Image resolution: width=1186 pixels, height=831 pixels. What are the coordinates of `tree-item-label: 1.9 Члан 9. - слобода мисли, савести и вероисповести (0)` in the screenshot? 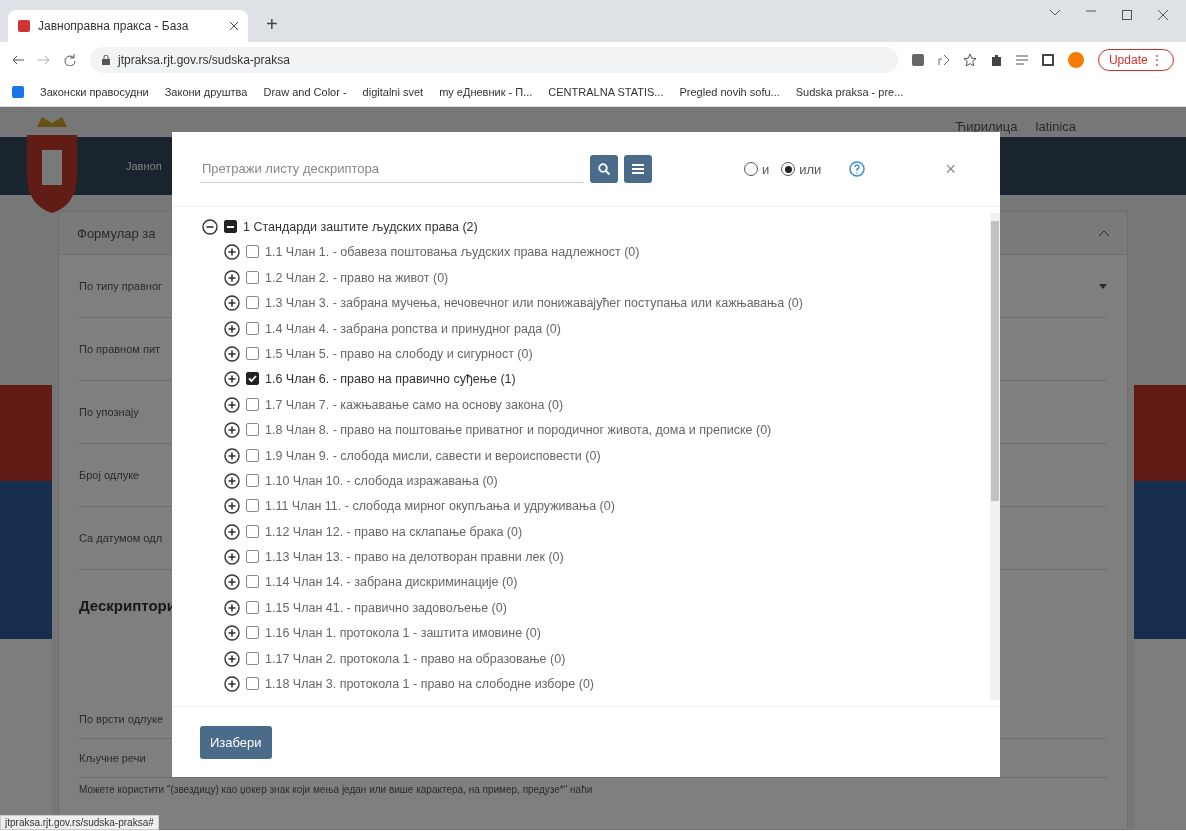 It's located at (433, 455).